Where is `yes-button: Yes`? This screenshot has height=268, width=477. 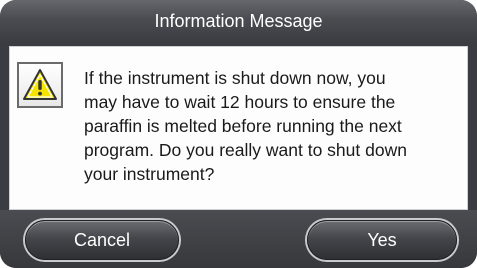 yes-button: Yes is located at coordinates (382, 240).